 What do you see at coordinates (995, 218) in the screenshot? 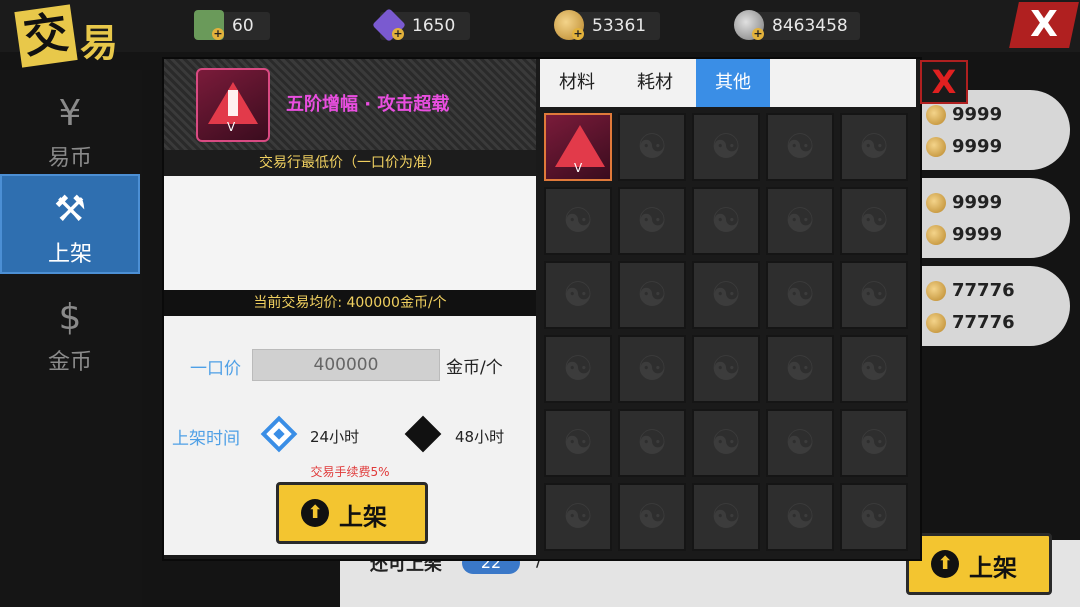
I see `price-pill: 9999 9999` at bounding box center [995, 218].